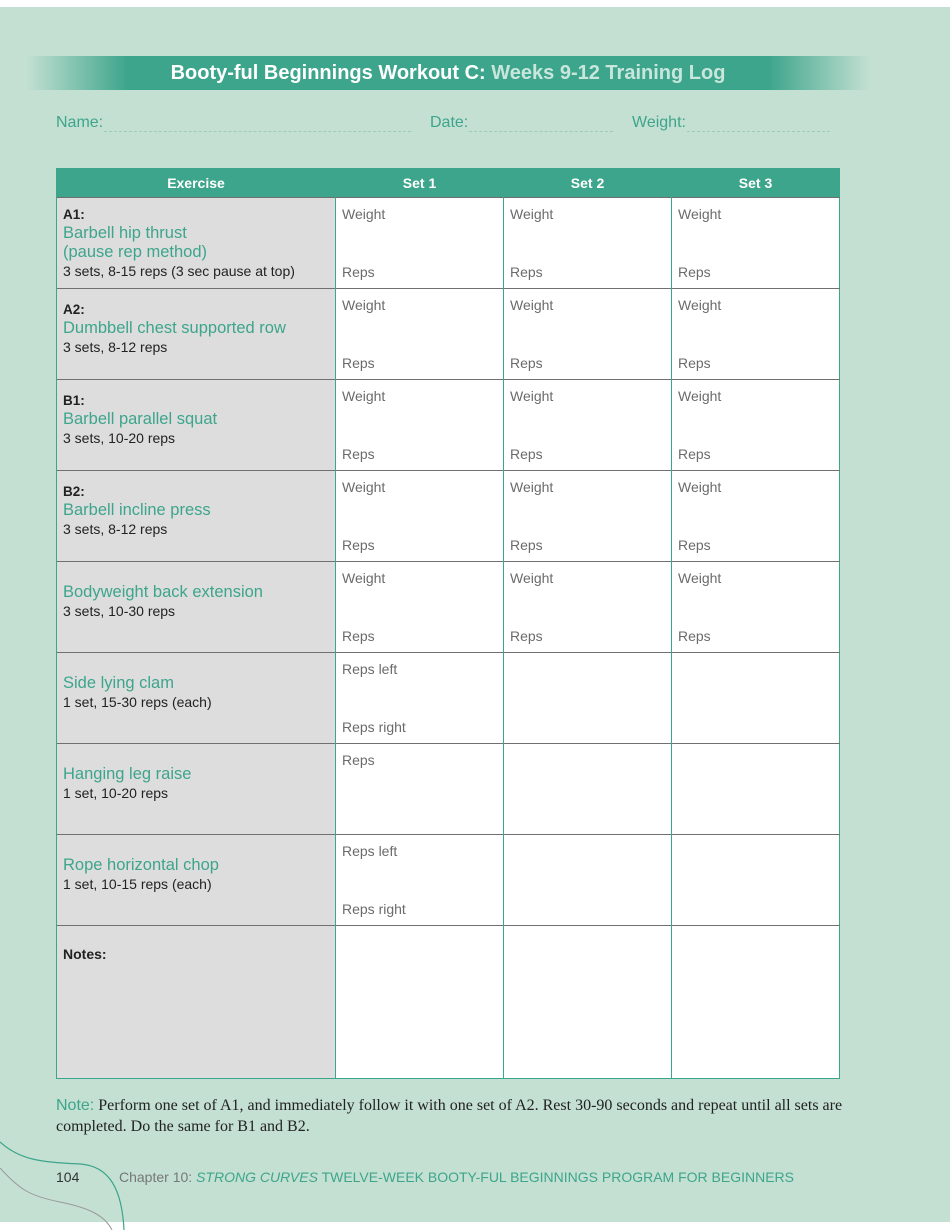  I want to click on date-line, so click(541, 122).